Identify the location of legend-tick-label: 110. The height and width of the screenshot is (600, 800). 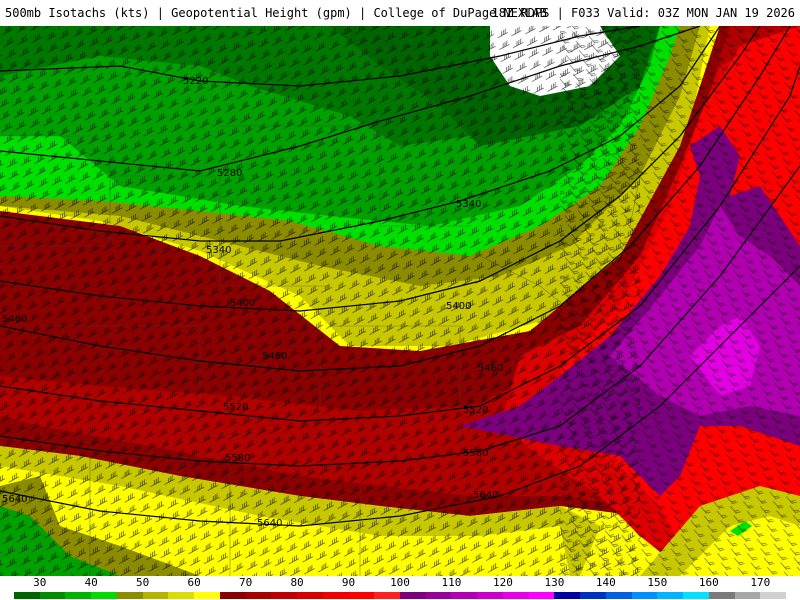
(451, 582).